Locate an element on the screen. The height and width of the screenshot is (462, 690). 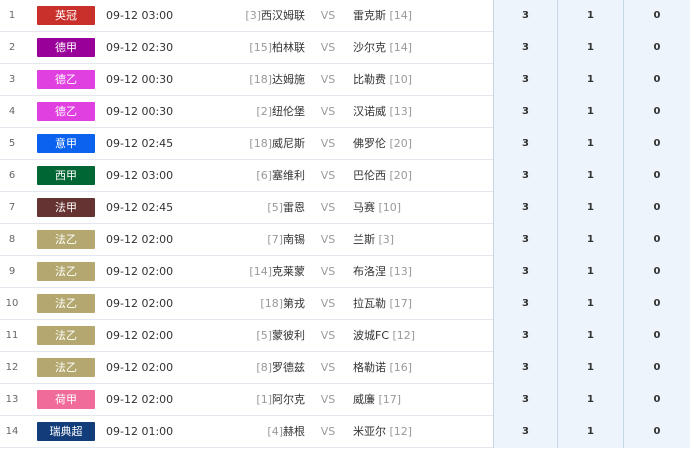
home-team-cell: [1]阿尔克 is located at coordinates (252, 400).